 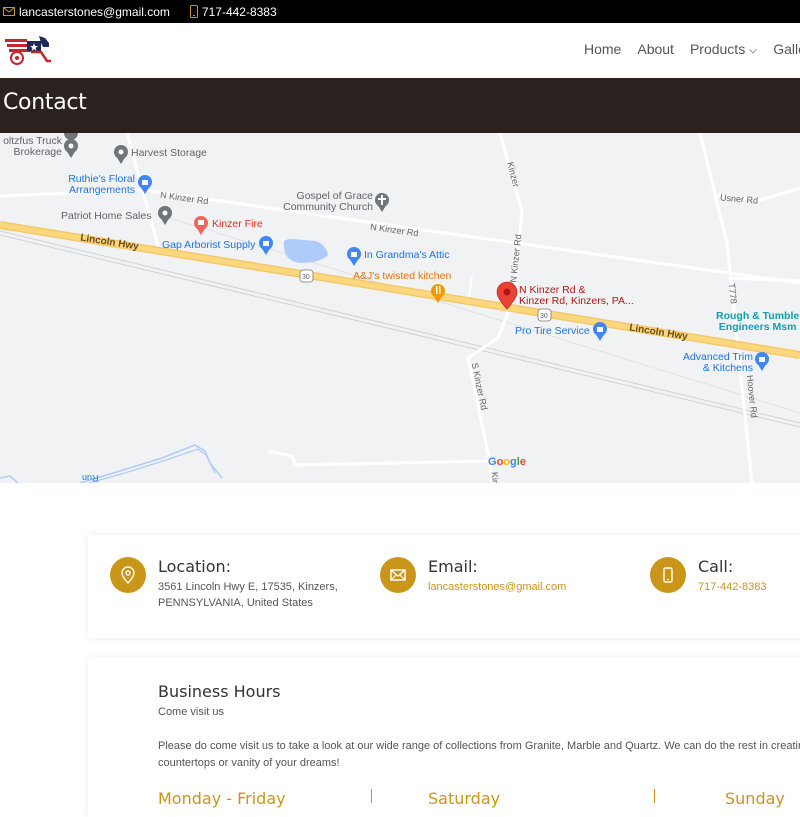 What do you see at coordinates (544, 316) in the screenshot?
I see `route-30-label-2: 30` at bounding box center [544, 316].